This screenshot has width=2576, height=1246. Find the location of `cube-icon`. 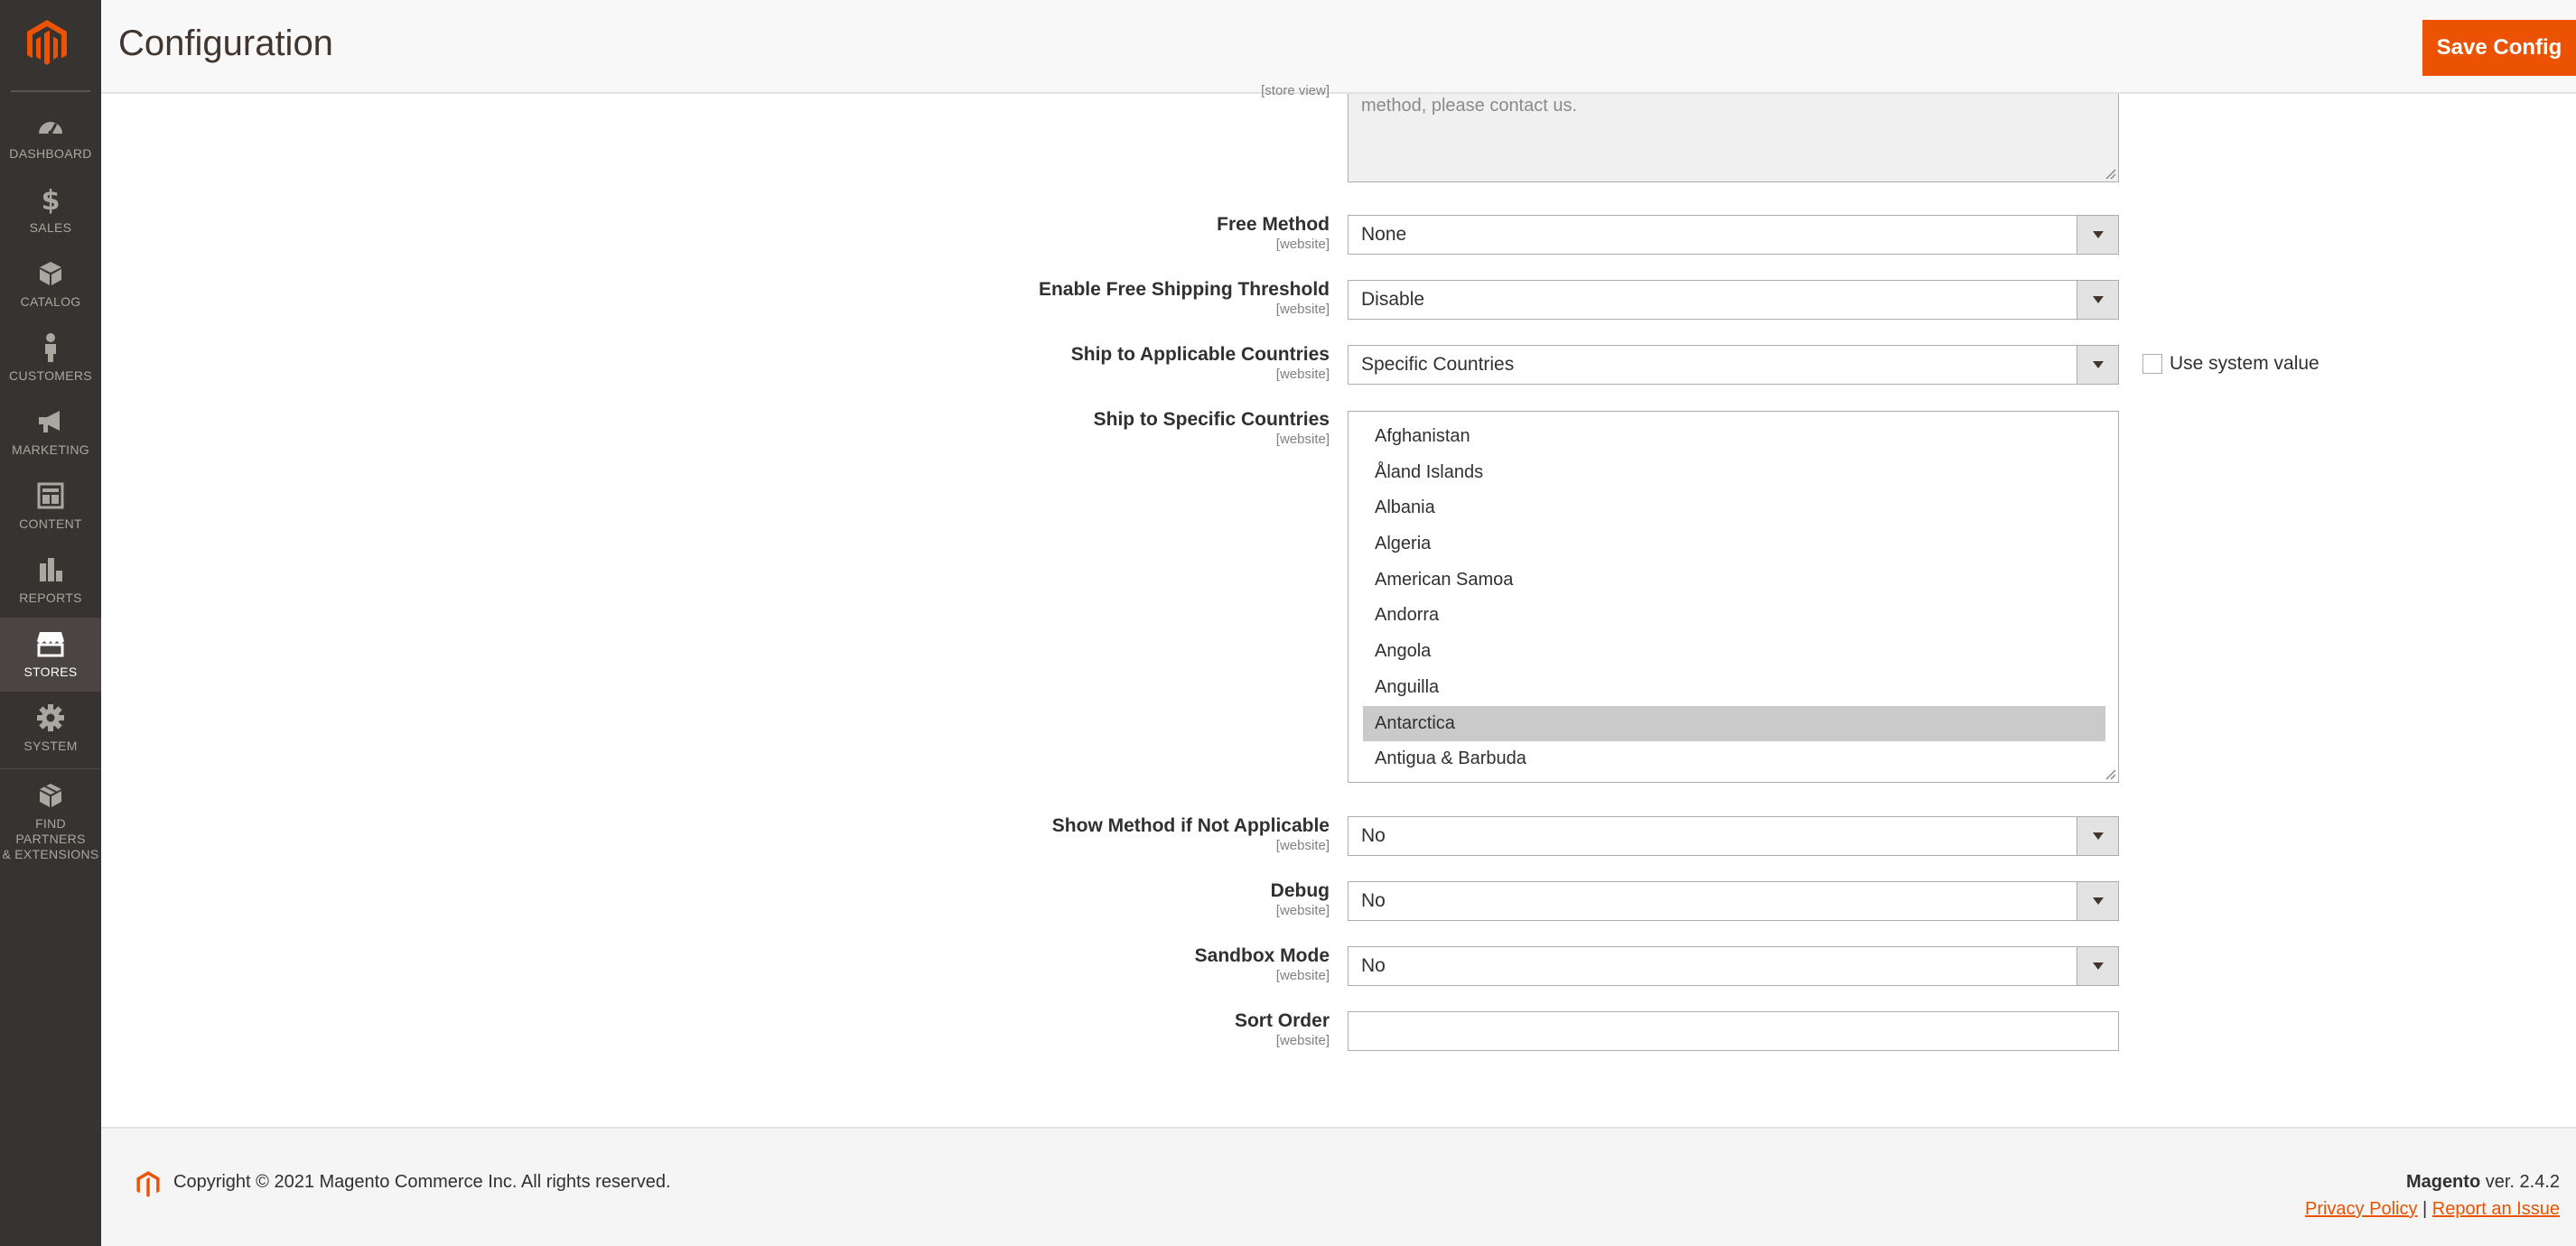

cube-icon is located at coordinates (51, 273).